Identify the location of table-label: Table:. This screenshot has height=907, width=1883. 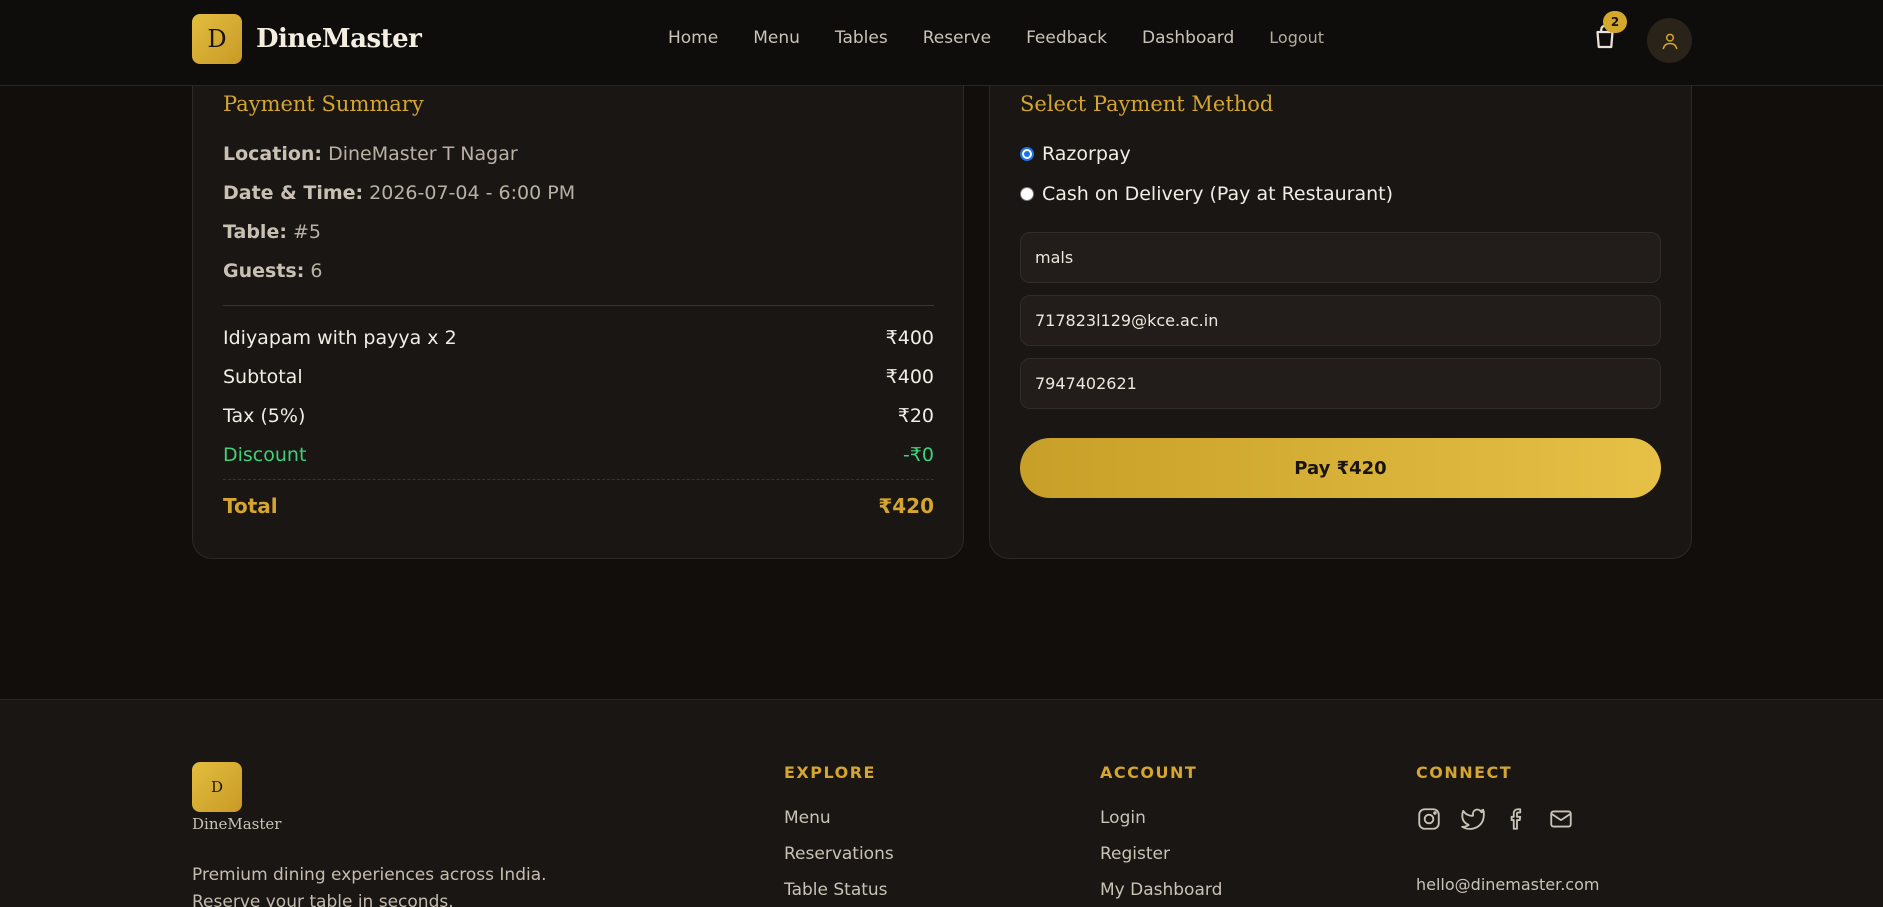
(255, 232).